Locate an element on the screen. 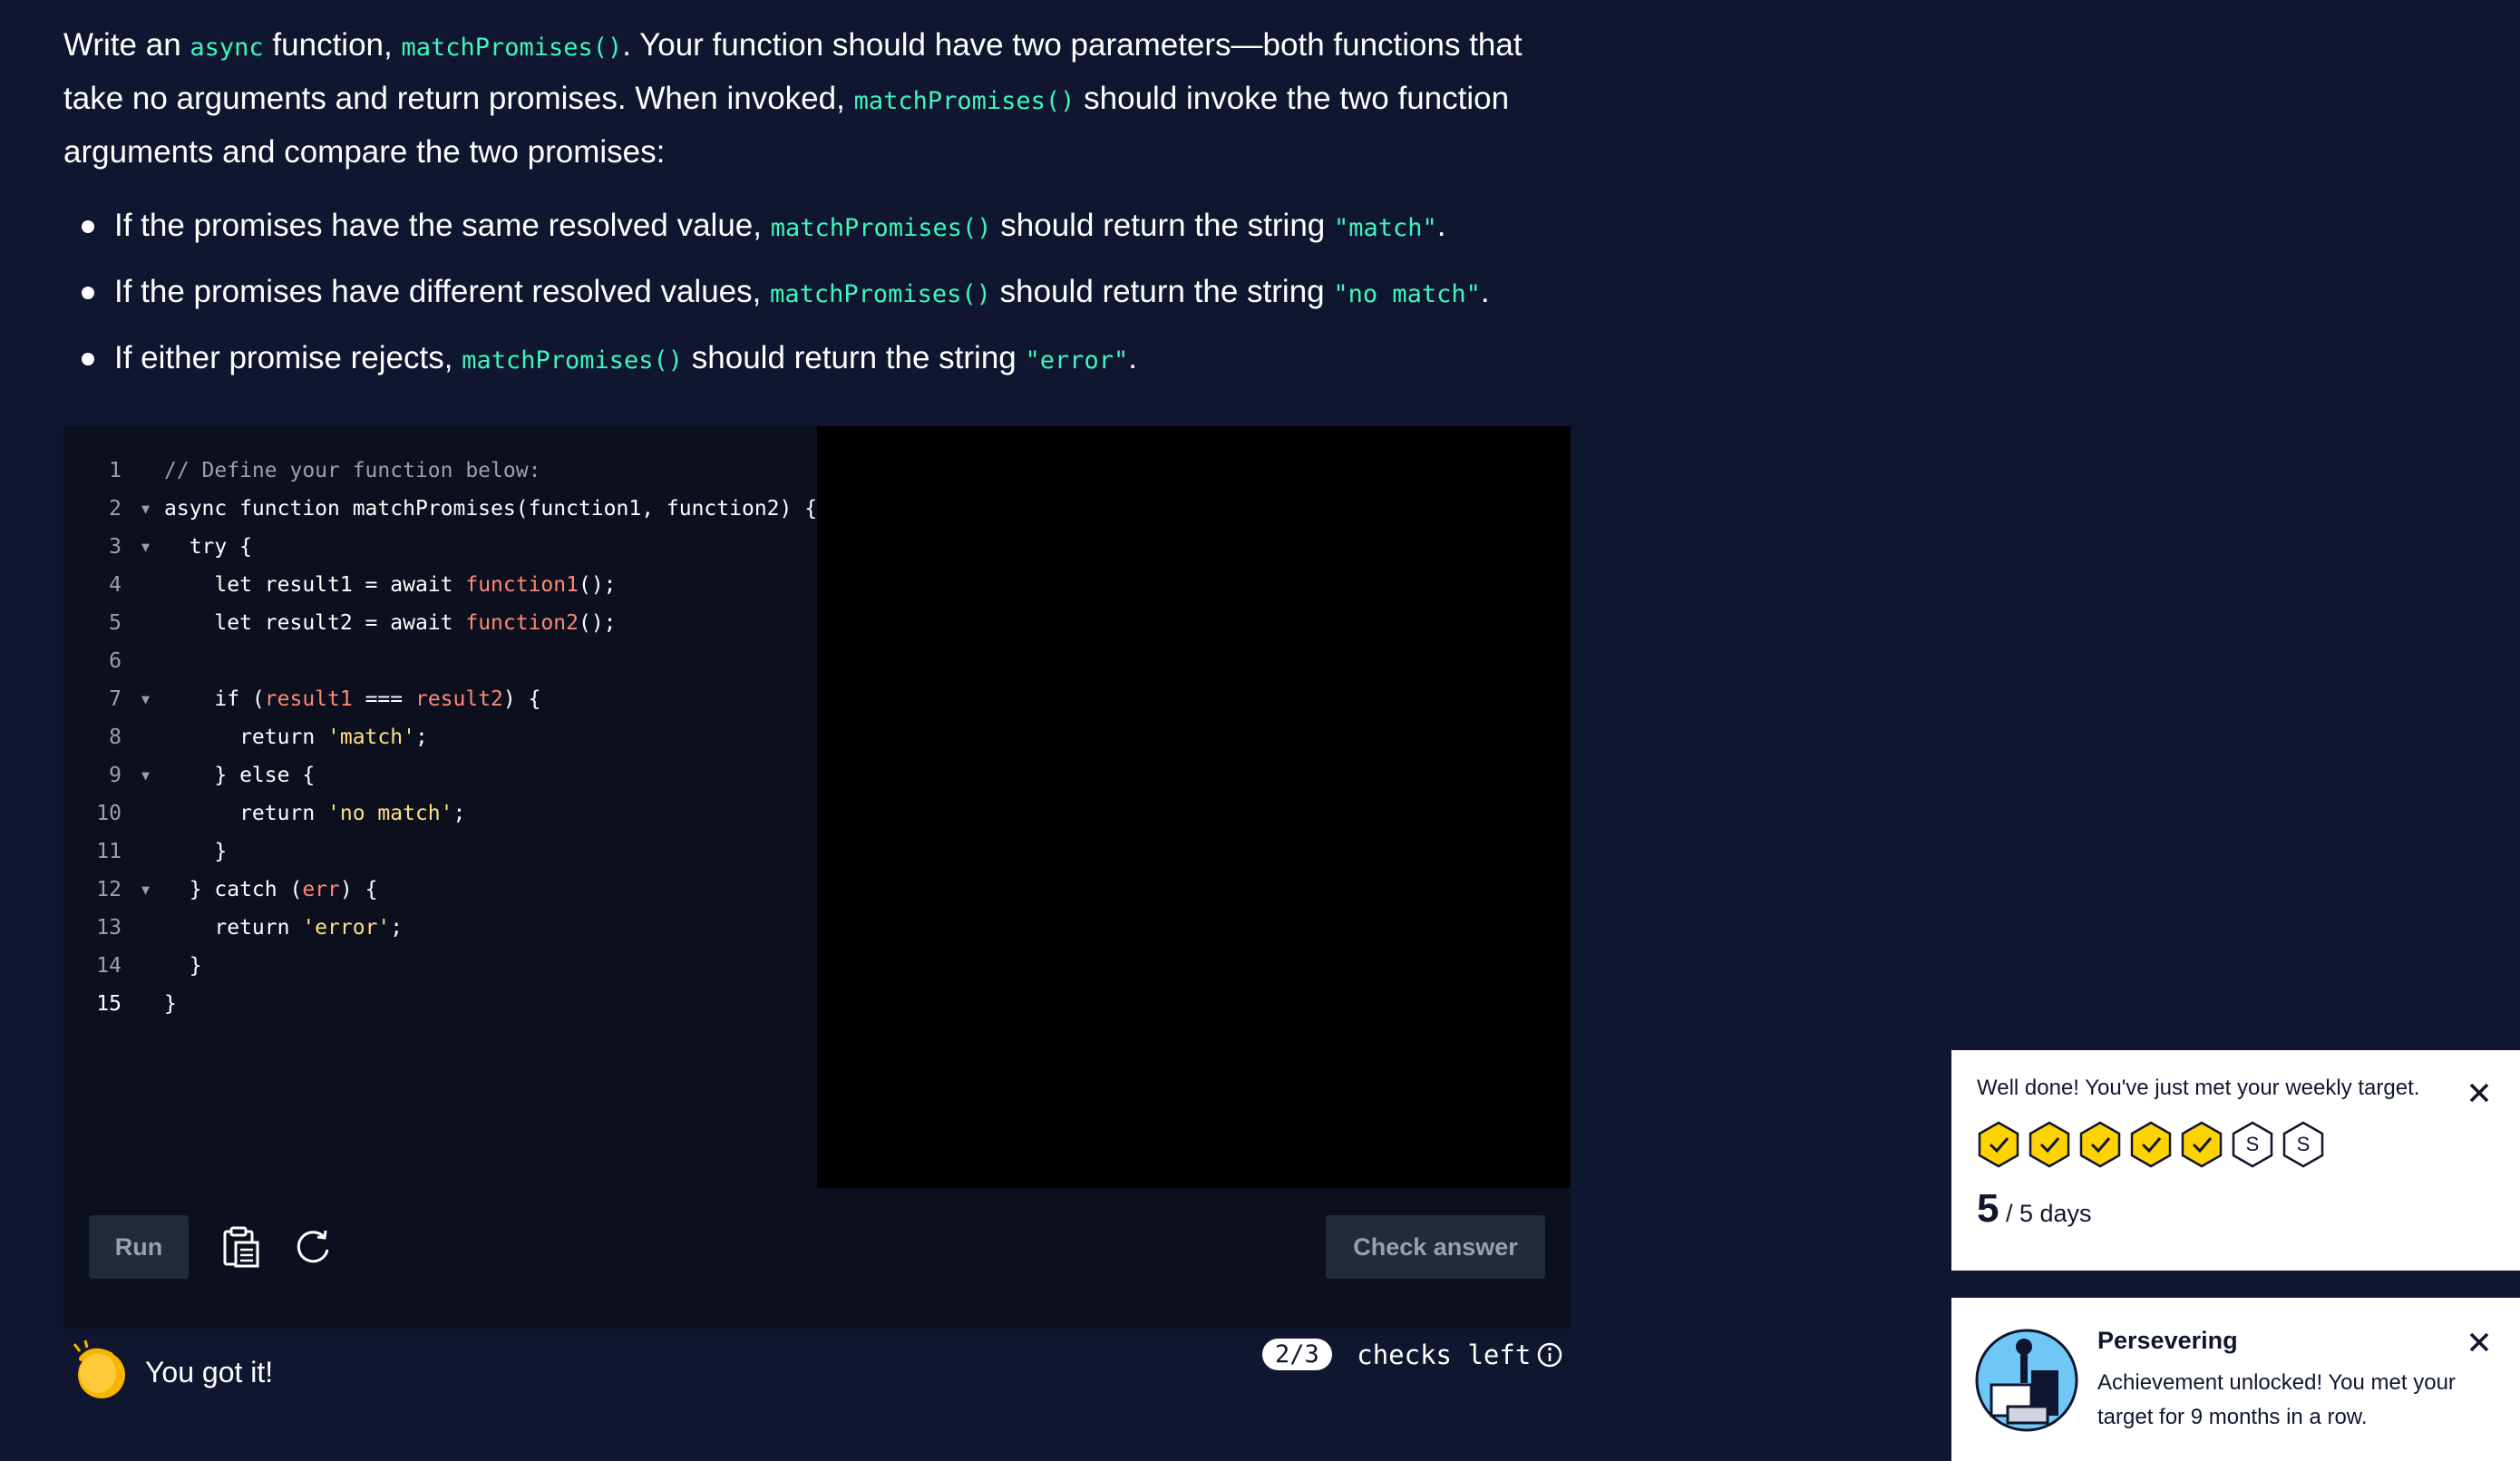  code-line: 10 return 'no match'; is located at coordinates (440, 813).